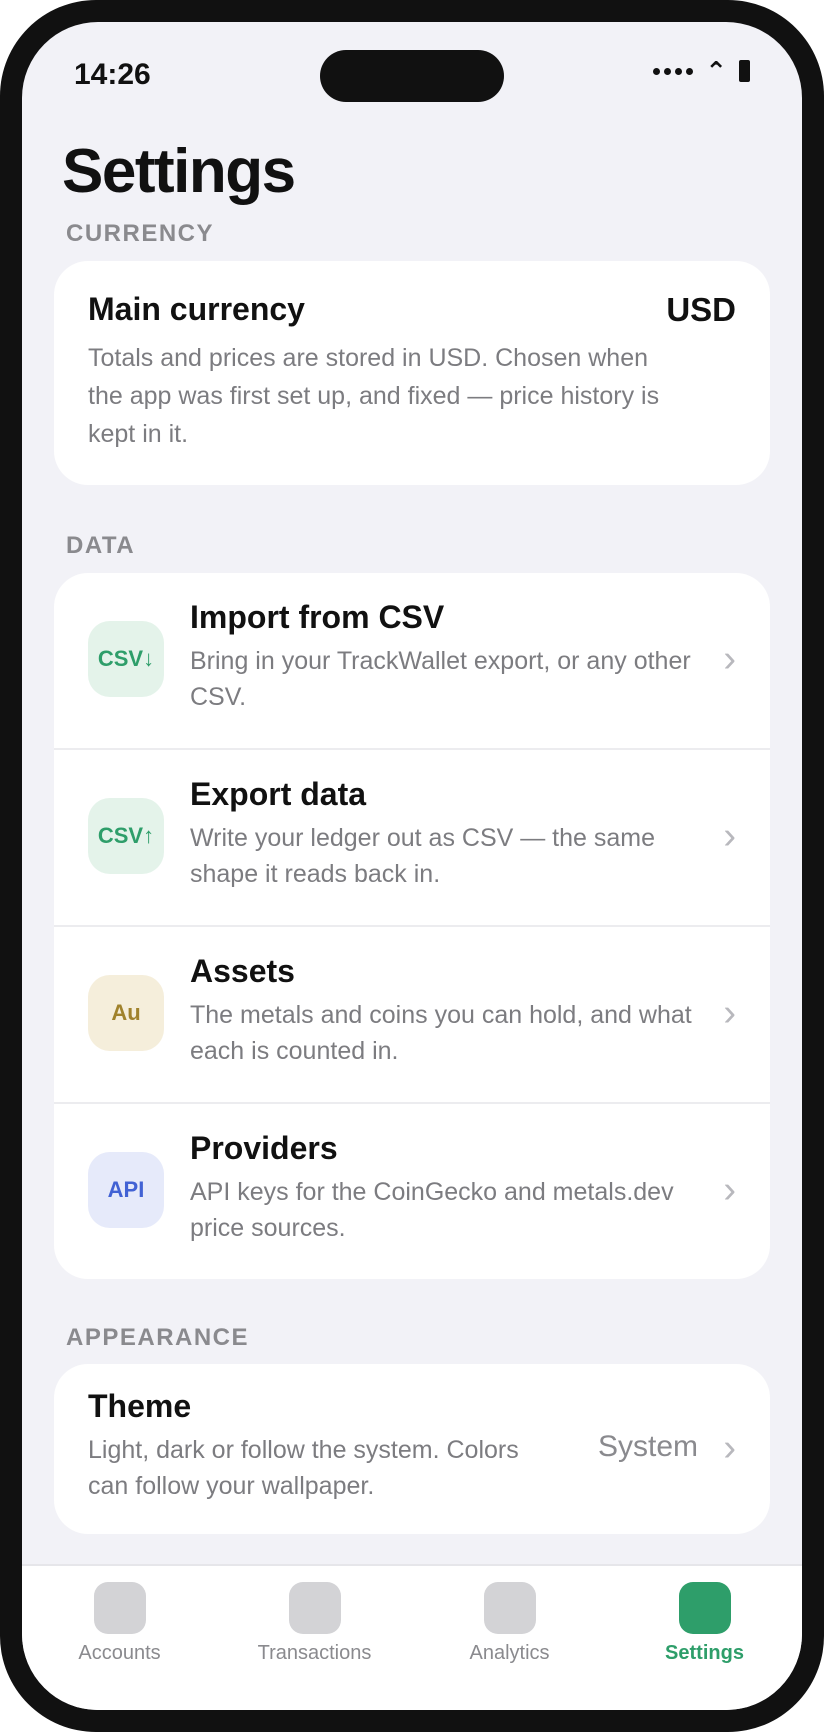 The image size is (824, 1732). I want to click on status-icons: ⌃, so click(701, 71).